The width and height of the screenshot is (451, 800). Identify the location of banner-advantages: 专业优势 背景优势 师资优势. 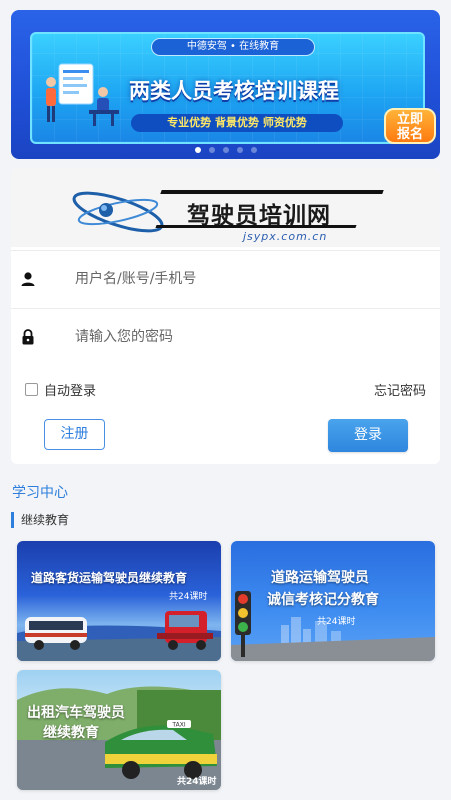
(237, 123).